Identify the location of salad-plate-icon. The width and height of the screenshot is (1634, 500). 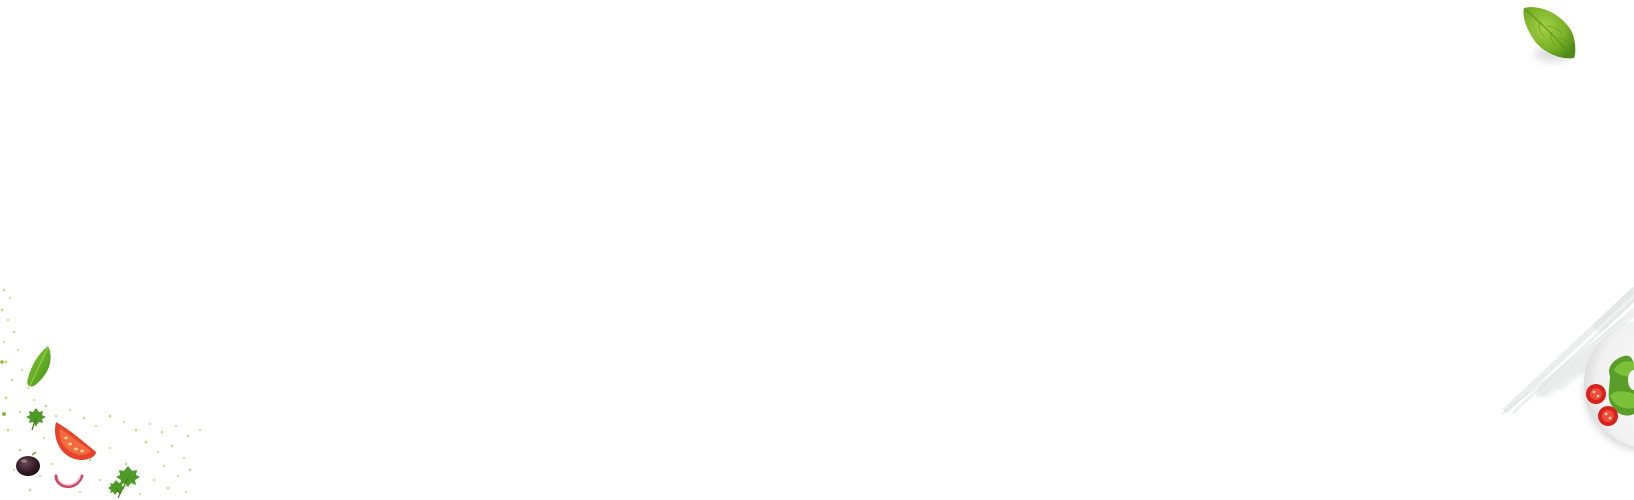
(1607, 385).